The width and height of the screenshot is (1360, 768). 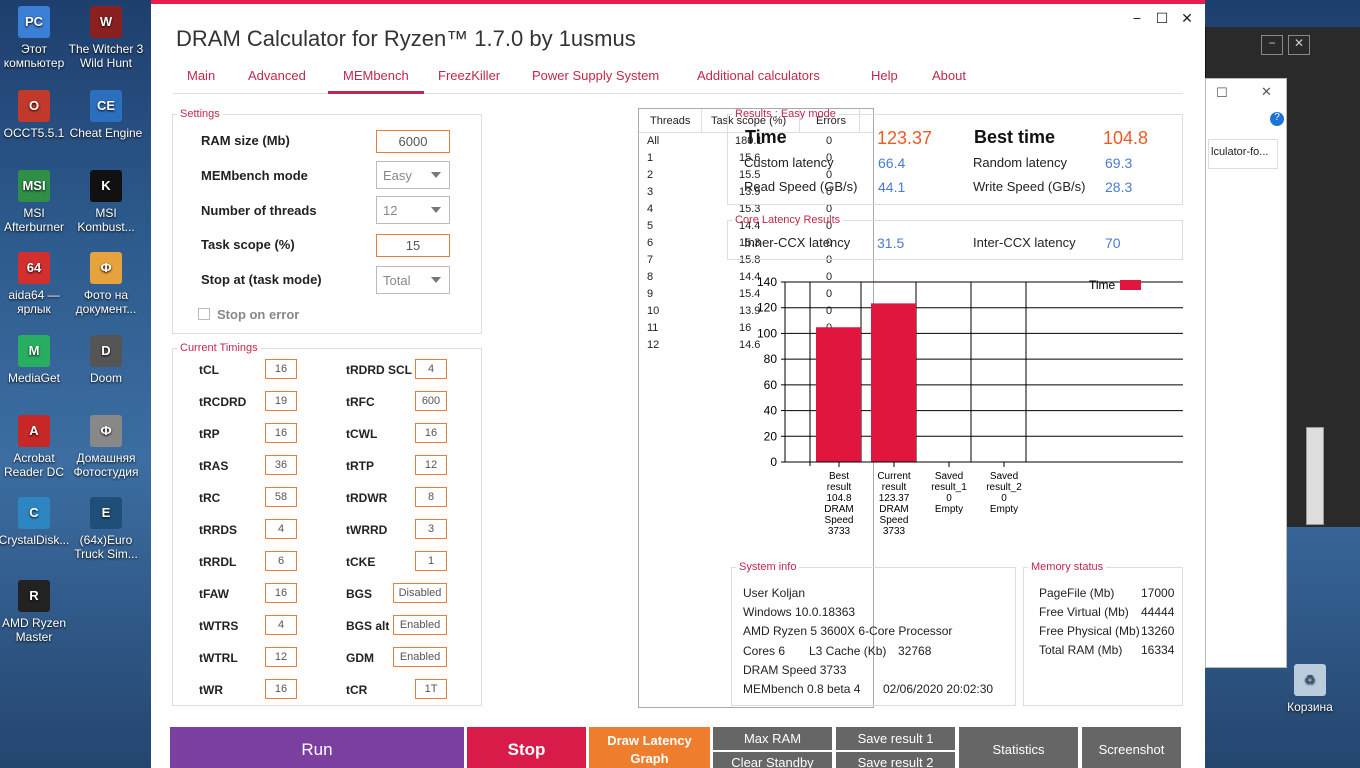 I want to click on x-tick-label: result_2, so click(x=1004, y=487).